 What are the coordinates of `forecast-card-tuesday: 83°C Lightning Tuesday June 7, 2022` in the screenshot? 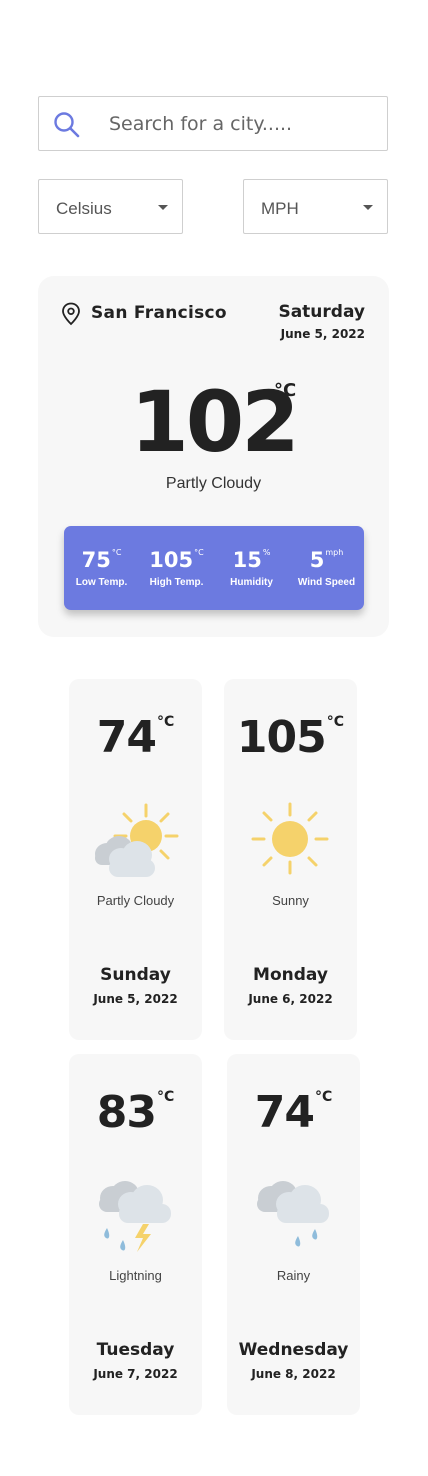 It's located at (135, 1234).